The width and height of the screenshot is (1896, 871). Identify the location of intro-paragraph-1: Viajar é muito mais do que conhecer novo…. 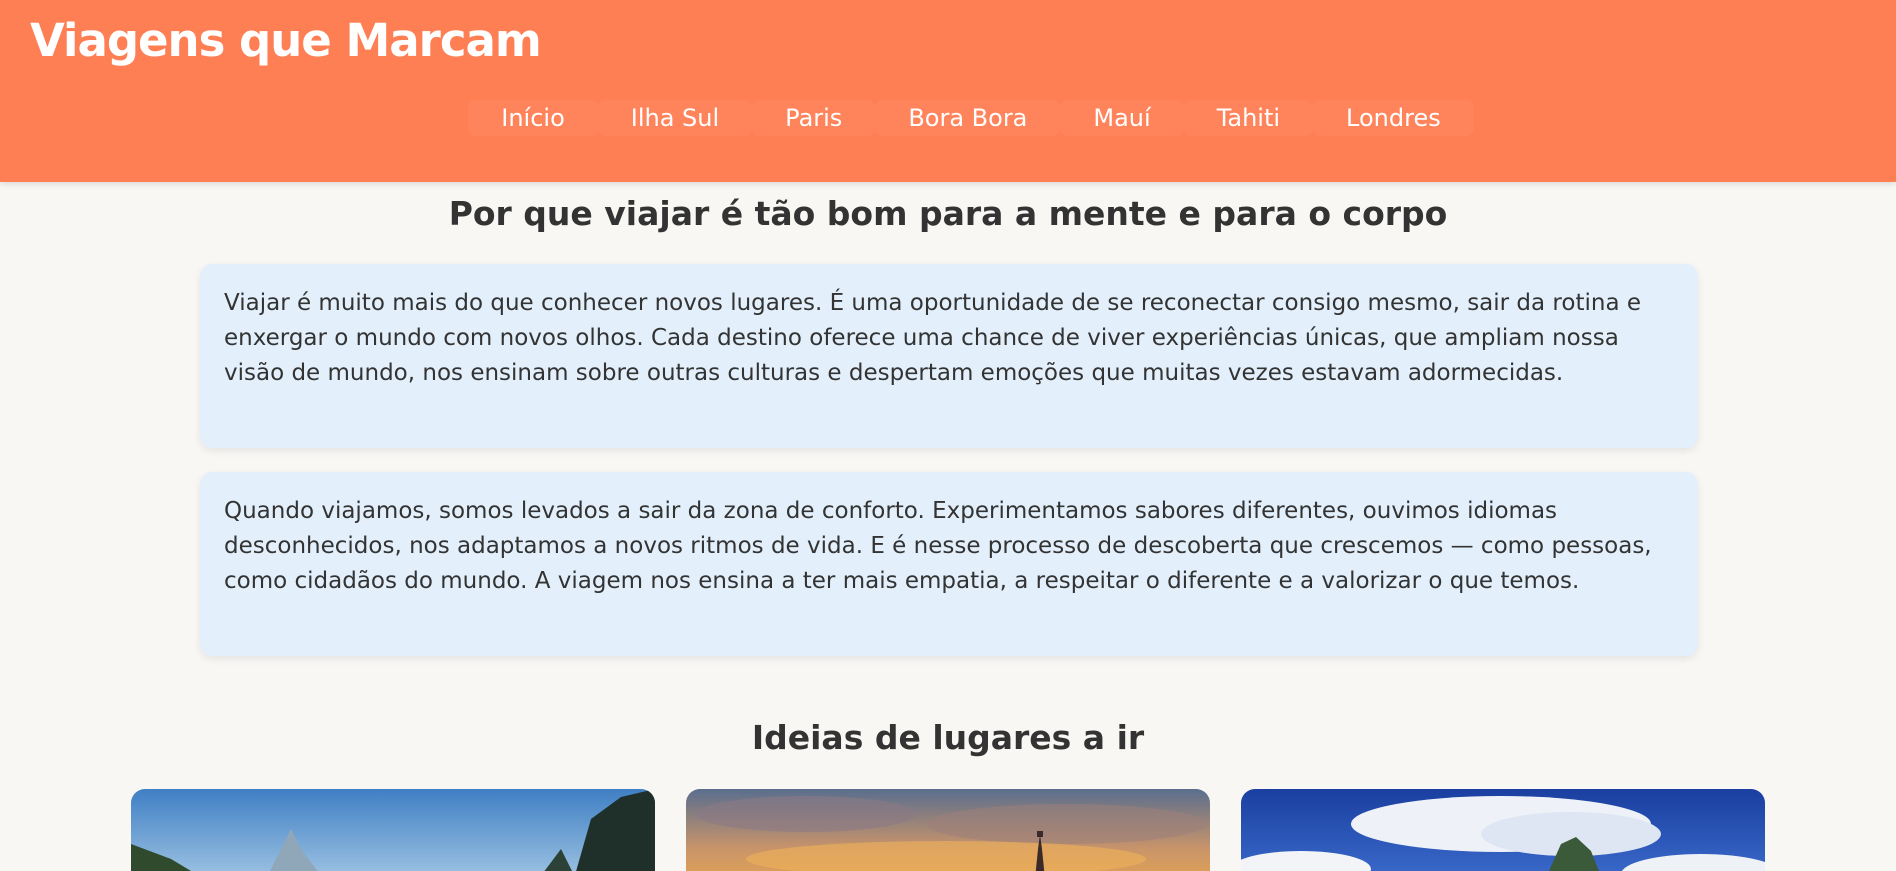
(932, 338).